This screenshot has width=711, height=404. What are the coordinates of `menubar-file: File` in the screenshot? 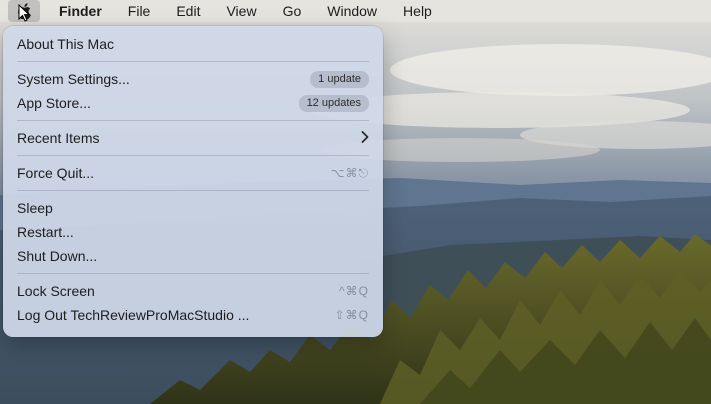 It's located at (139, 11).